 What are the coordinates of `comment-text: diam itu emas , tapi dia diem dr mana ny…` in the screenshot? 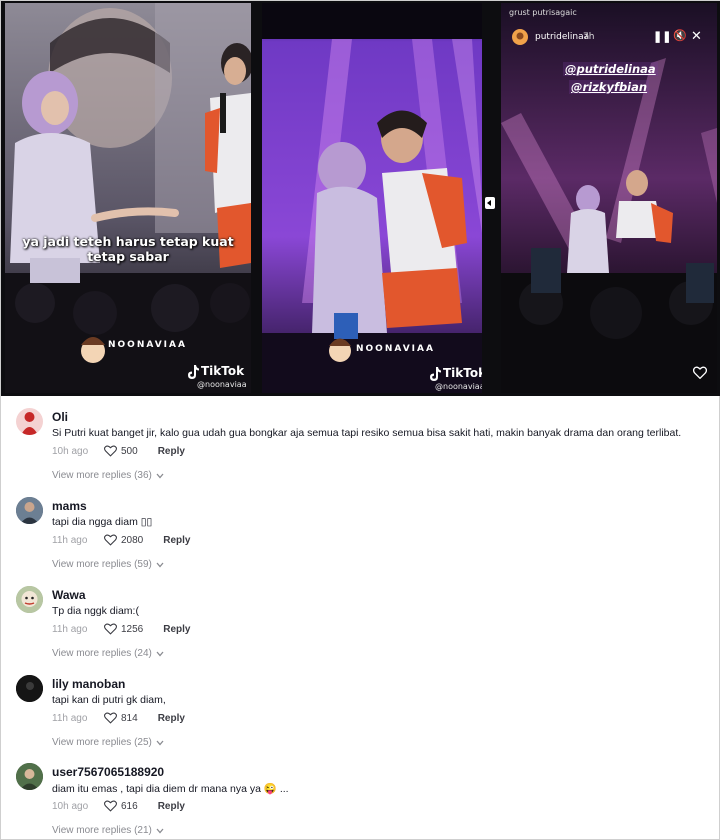 It's located at (170, 789).